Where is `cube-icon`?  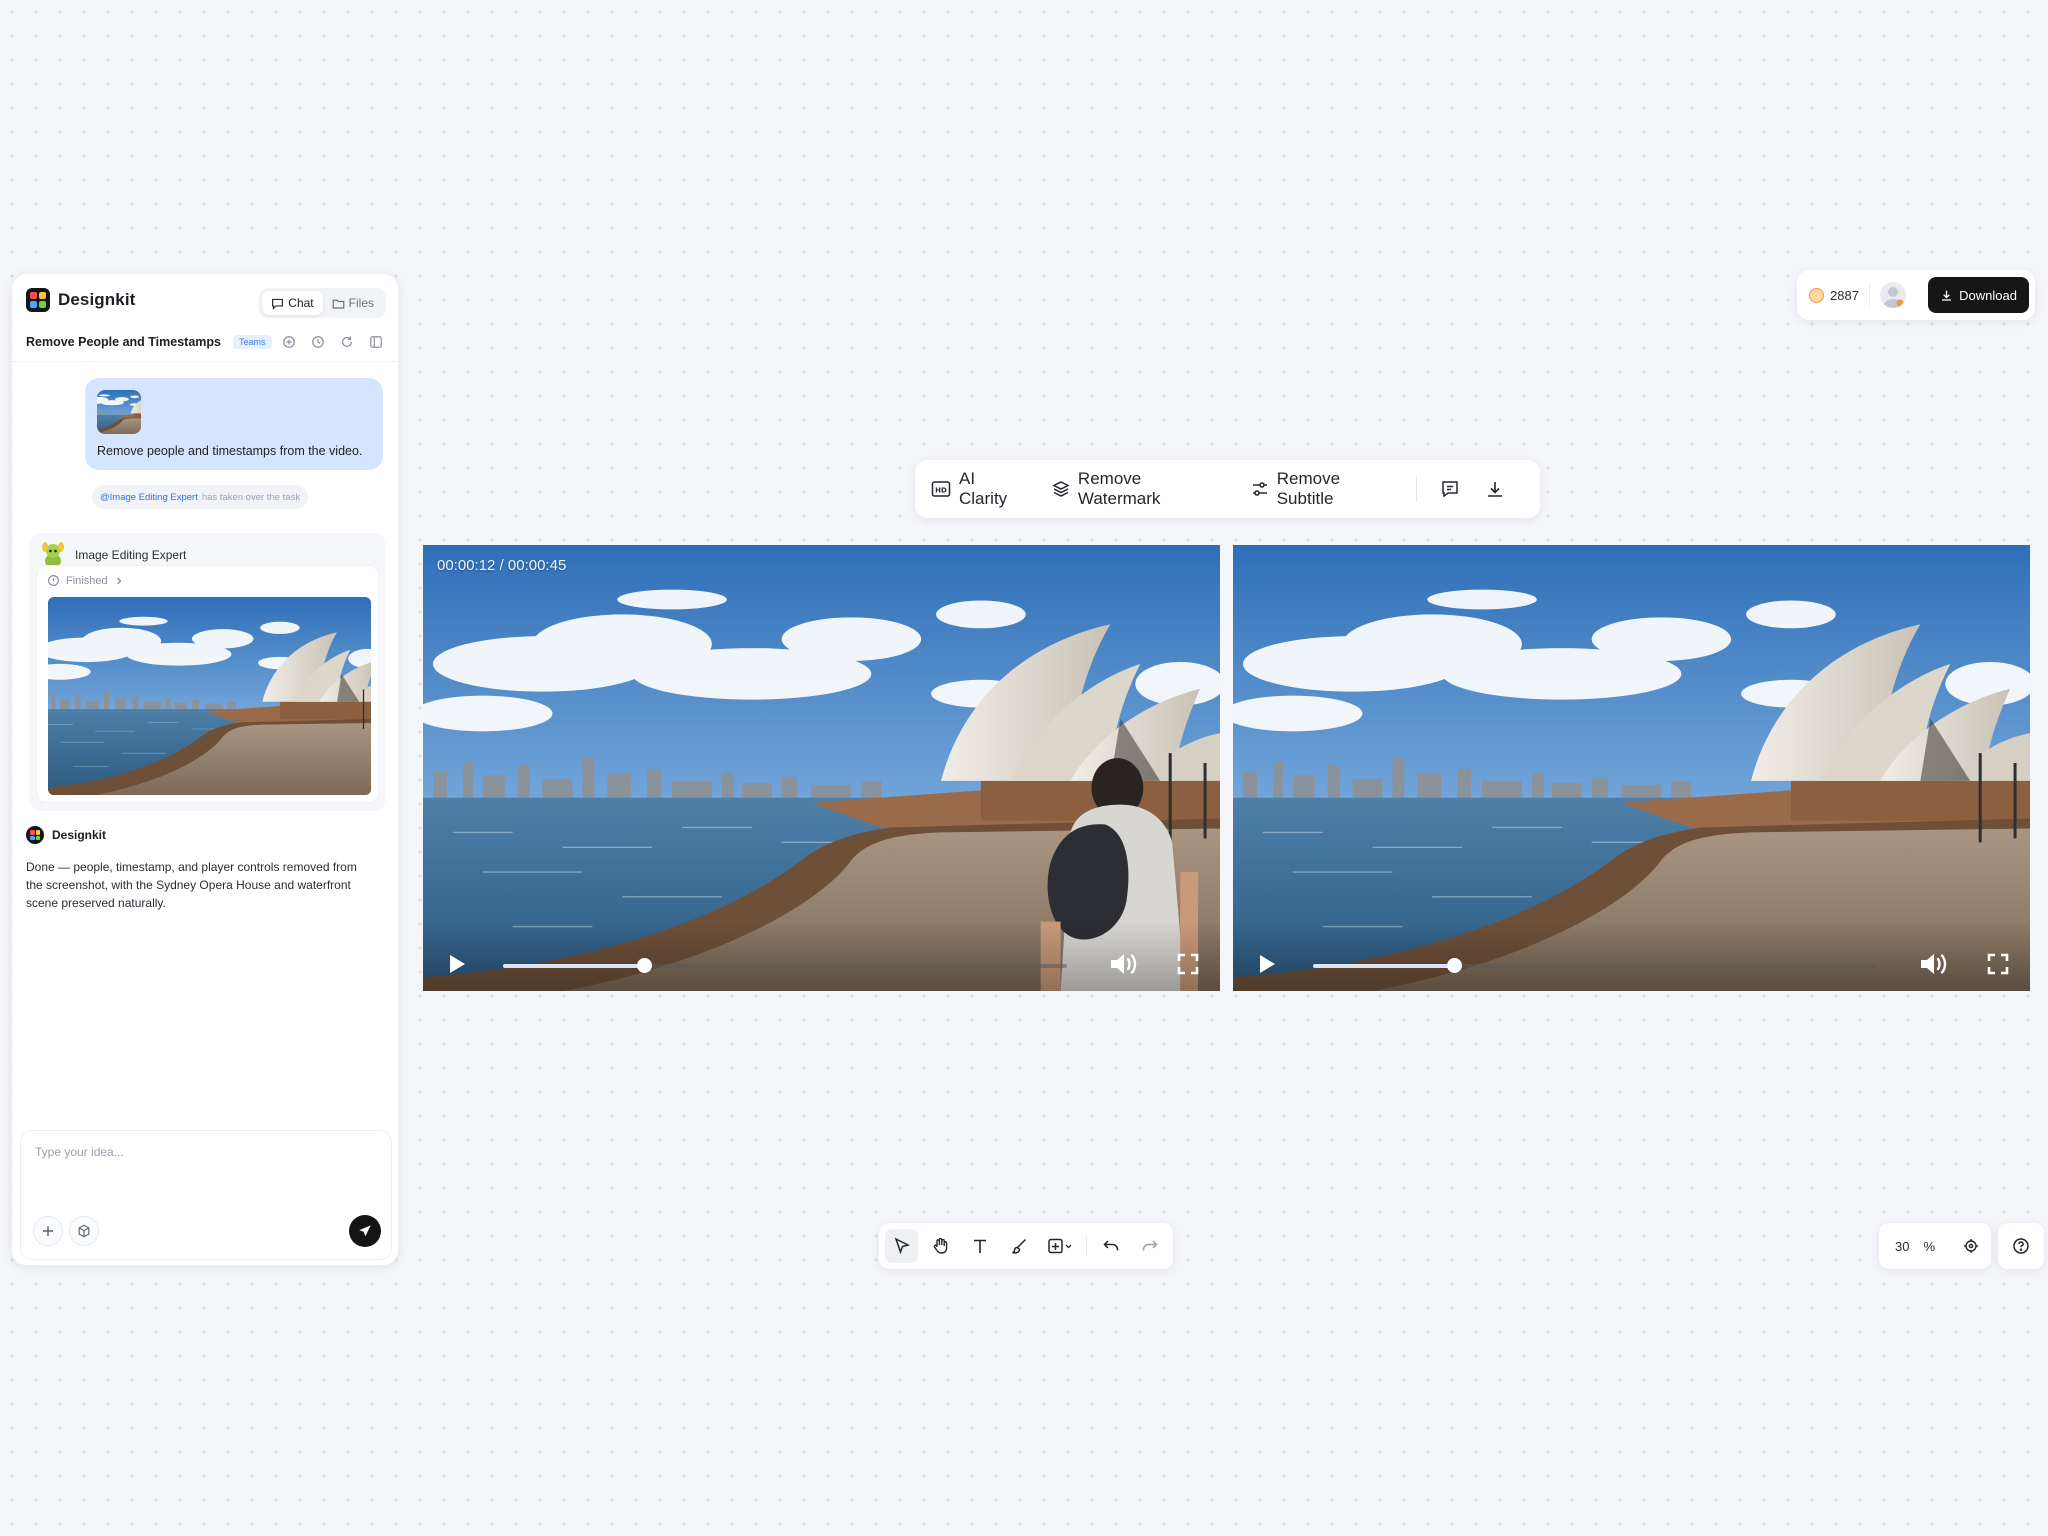 cube-icon is located at coordinates (84, 1231).